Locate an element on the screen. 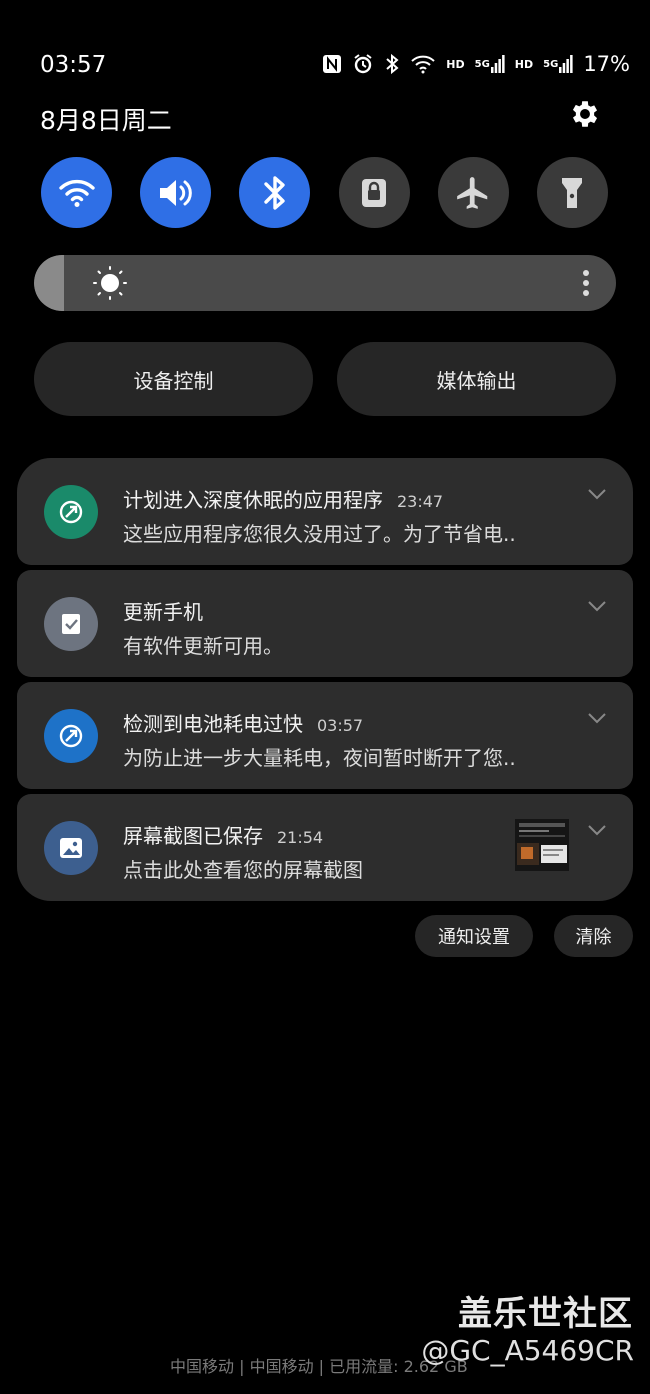 The height and width of the screenshot is (1394, 650). network-type-2: 5G is located at coordinates (551, 64).